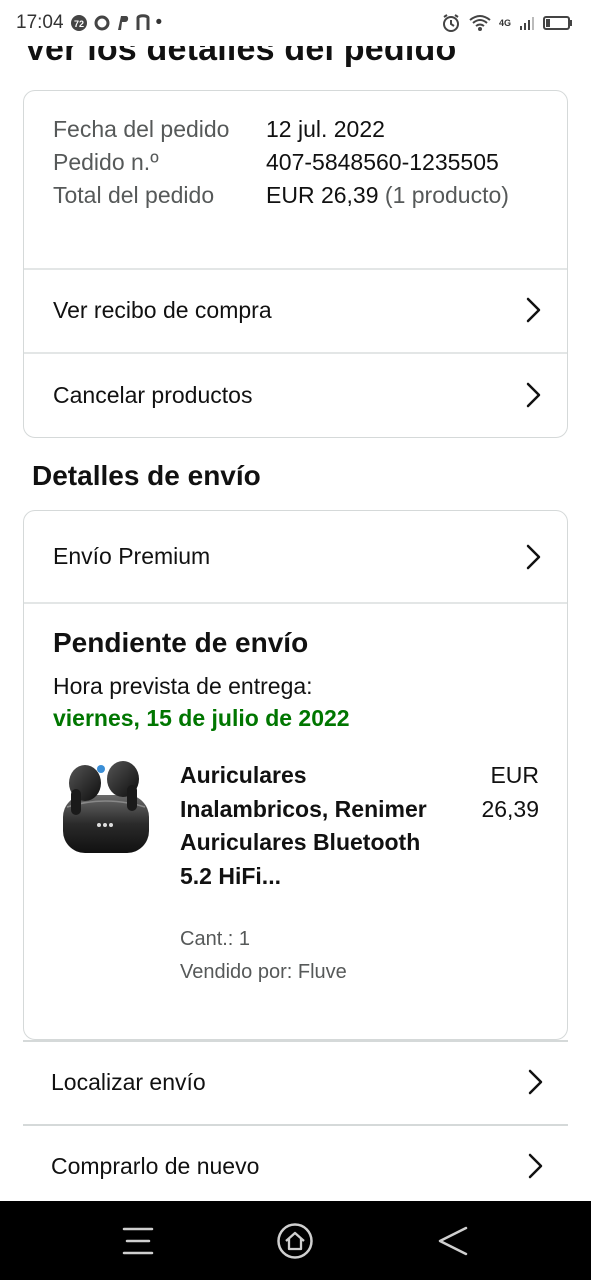  Describe the element at coordinates (527, 23) in the screenshot. I see `signal-icon` at that location.